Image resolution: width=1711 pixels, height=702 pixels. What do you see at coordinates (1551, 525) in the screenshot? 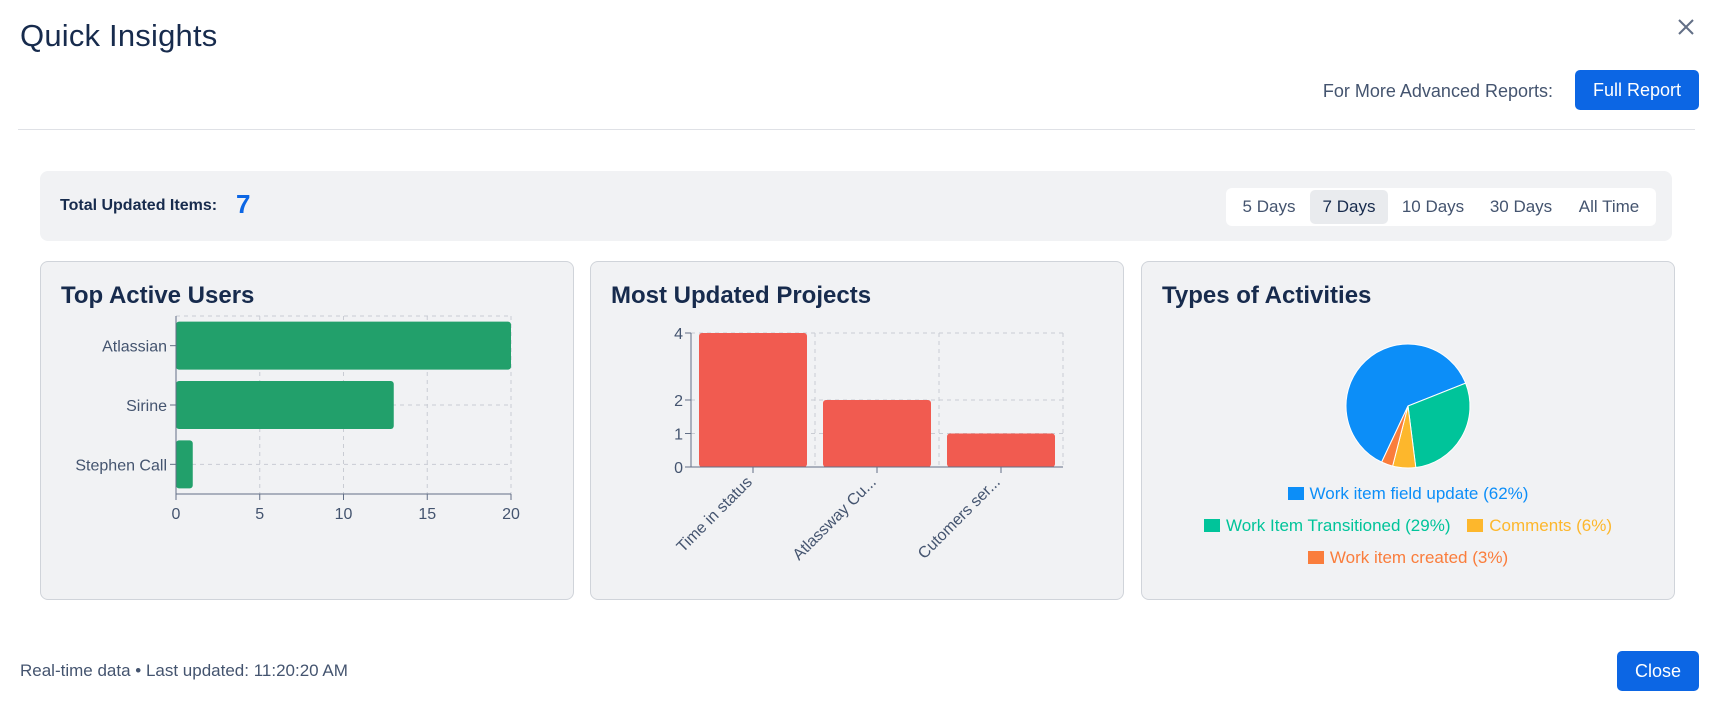
I see `legend-label: Comments (6%)` at bounding box center [1551, 525].